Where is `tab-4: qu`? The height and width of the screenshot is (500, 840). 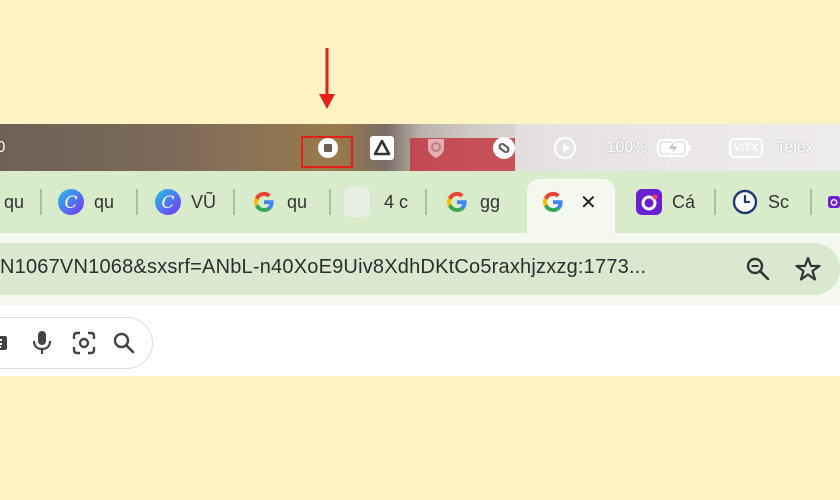
tab-4: qu is located at coordinates (282, 202).